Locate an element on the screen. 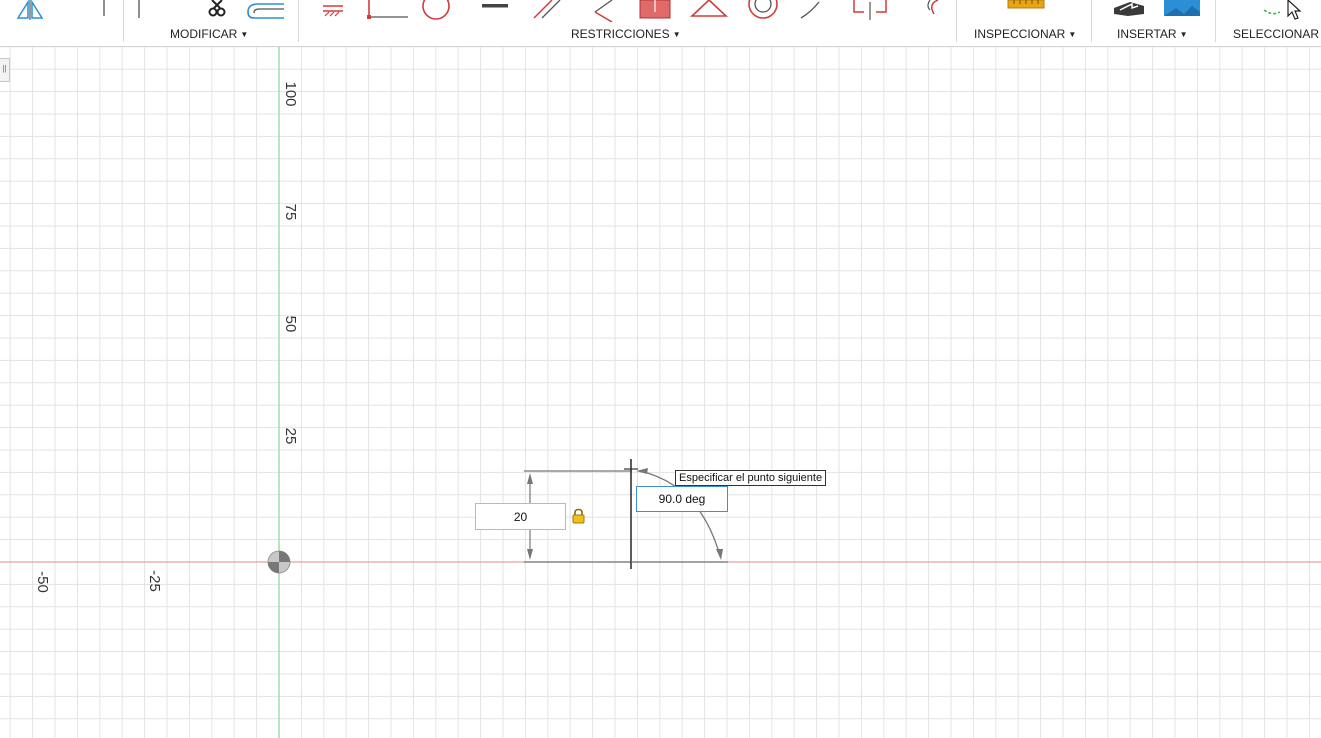  horizontal-constraint-icon is located at coordinates (495, 11).